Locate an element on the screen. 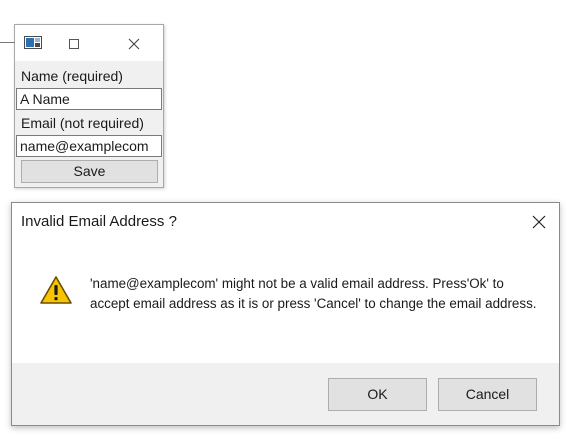 Image resolution: width=581 pixels, height=441 pixels. dialog-close-button is located at coordinates (539, 222).